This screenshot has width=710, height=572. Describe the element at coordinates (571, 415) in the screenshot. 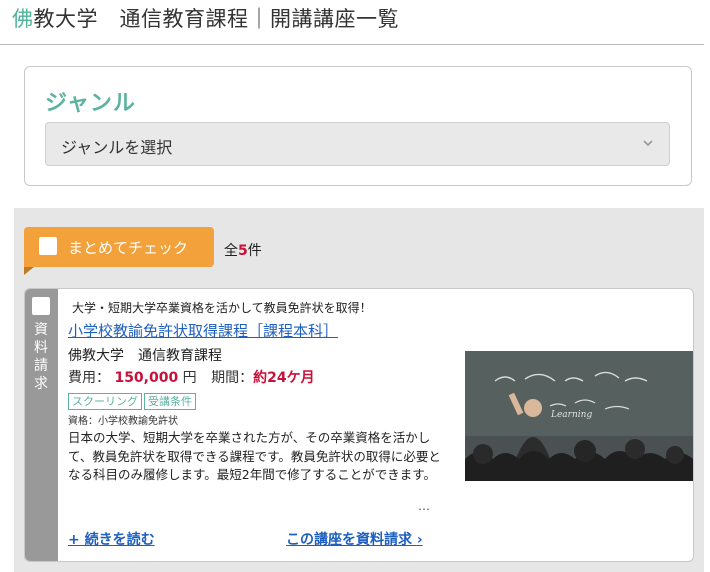

I see `photo-board-text: Learning` at that location.